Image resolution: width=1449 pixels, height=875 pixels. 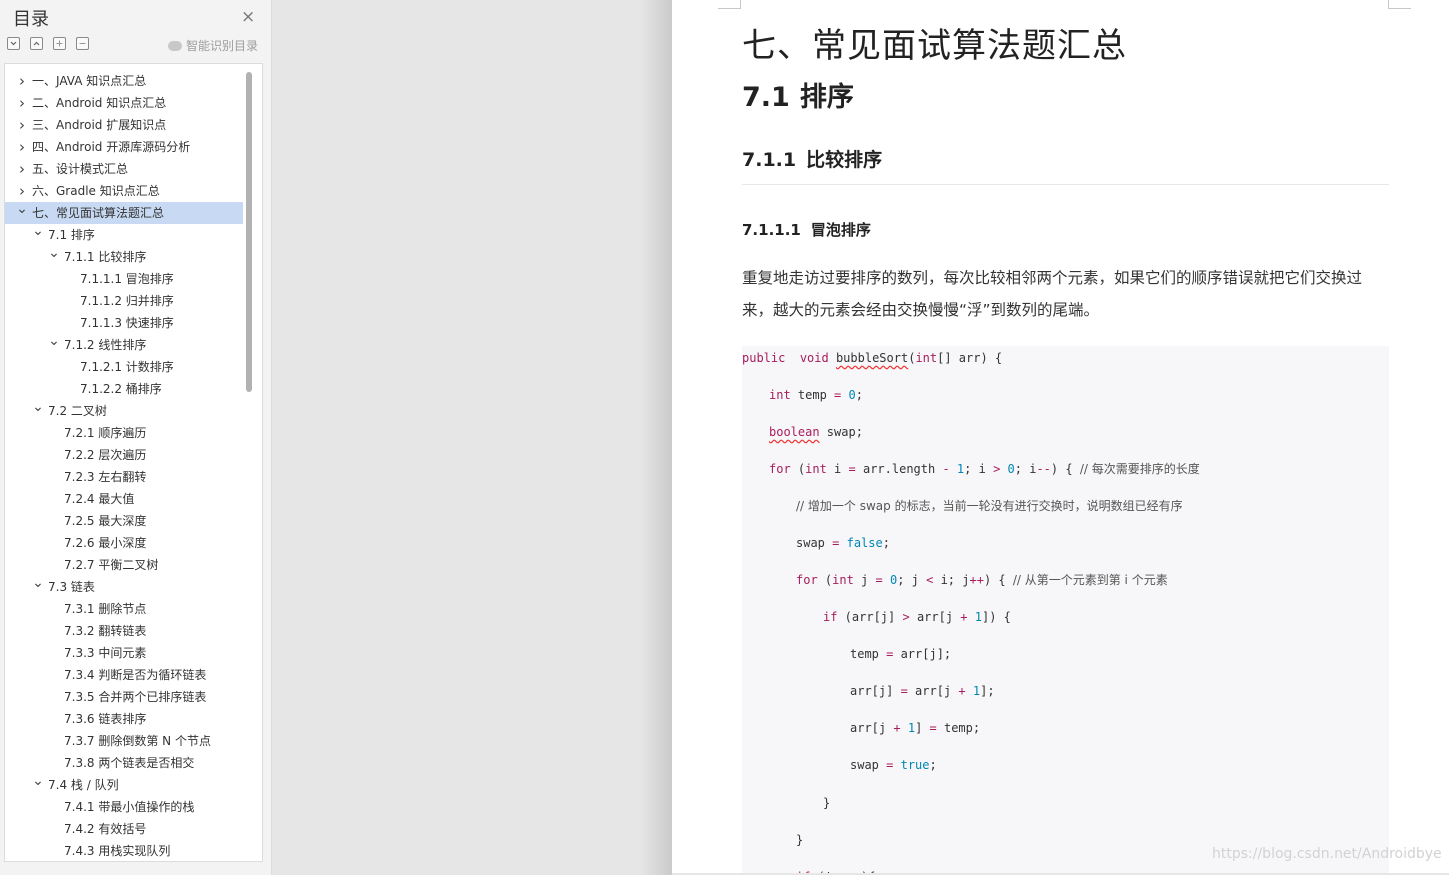 What do you see at coordinates (124, 455) in the screenshot?
I see `toc-item: 7.2.2 层次遍历` at bounding box center [124, 455].